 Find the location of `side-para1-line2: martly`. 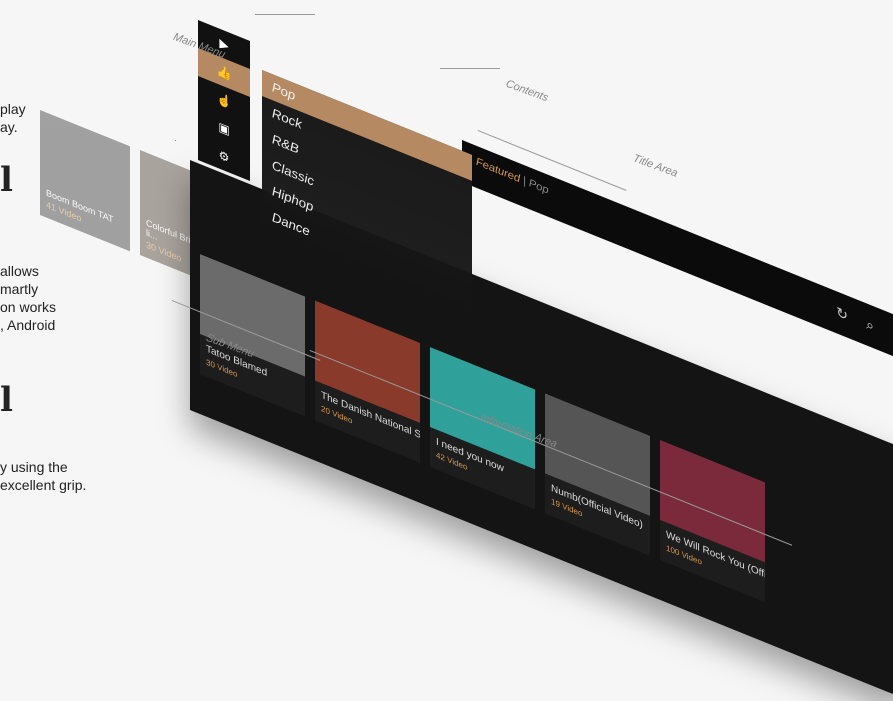

side-para1-line2: martly is located at coordinates (19, 289).